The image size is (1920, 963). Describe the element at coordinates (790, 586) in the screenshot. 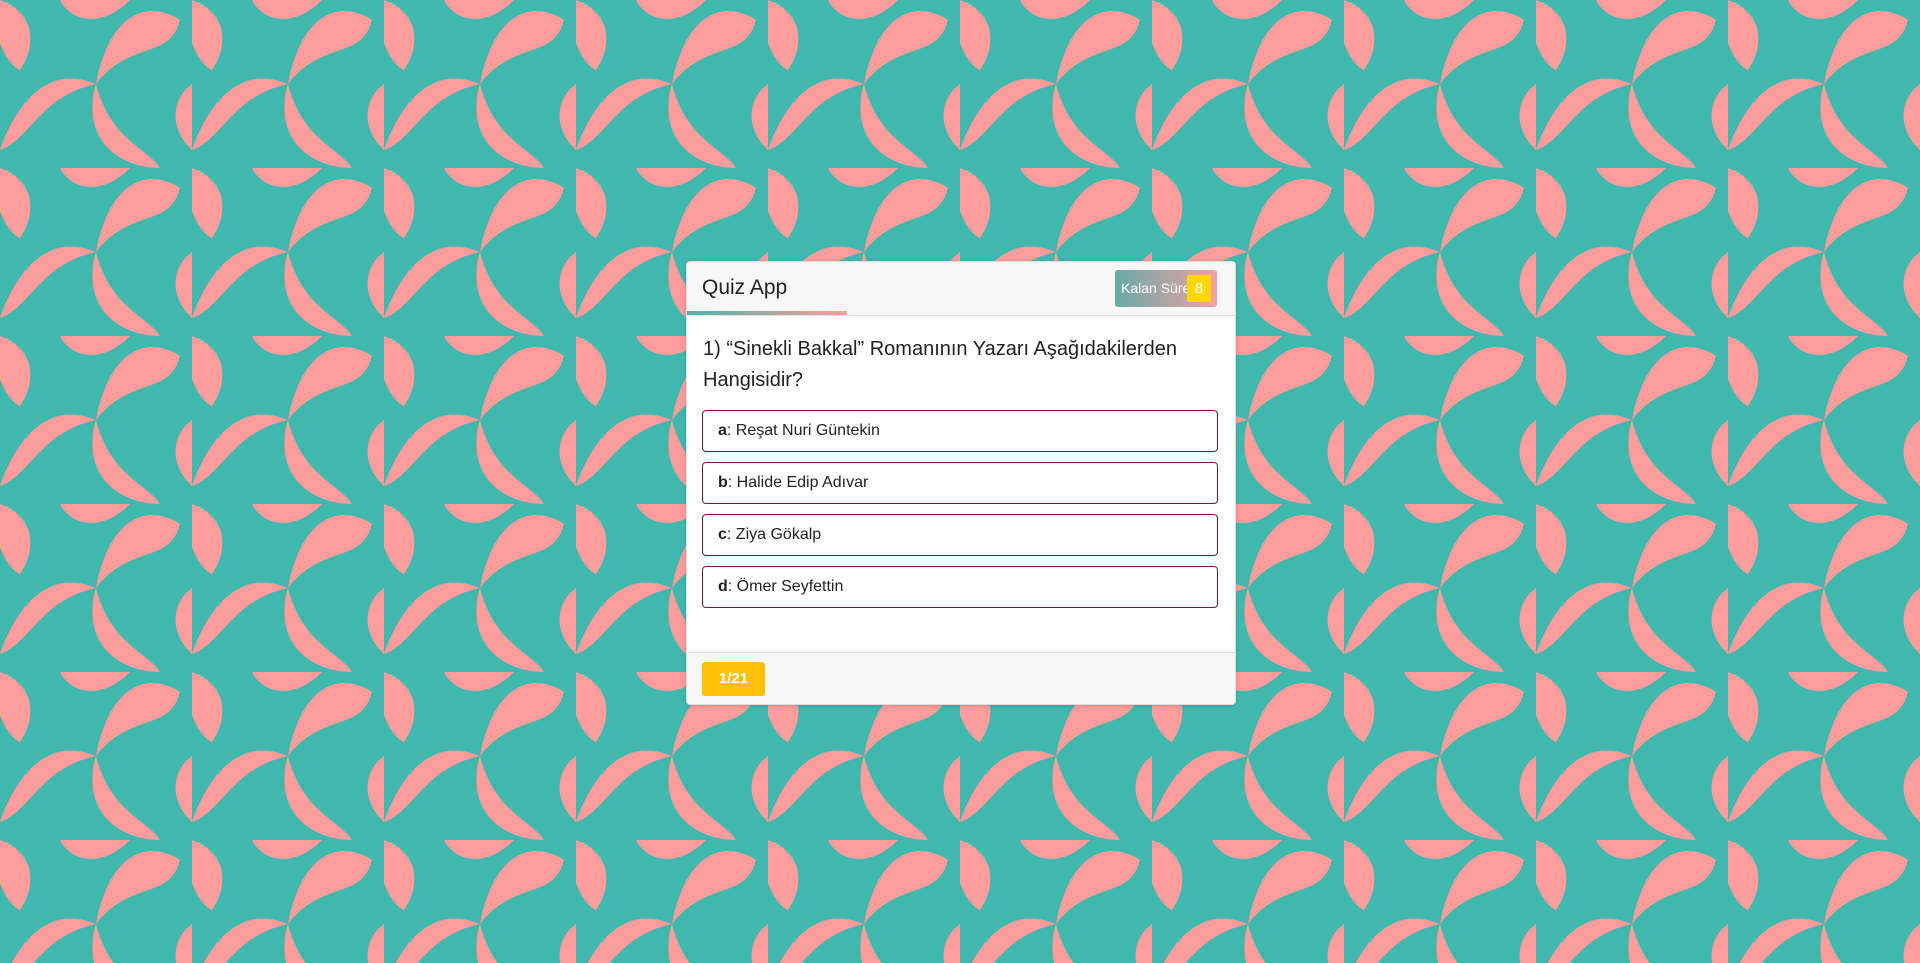

I see `option-label: Ömer Seyfettin` at that location.